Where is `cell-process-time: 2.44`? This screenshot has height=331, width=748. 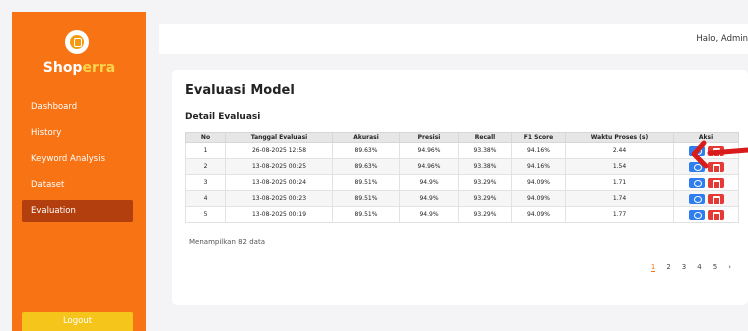 cell-process-time: 2.44 is located at coordinates (619, 150).